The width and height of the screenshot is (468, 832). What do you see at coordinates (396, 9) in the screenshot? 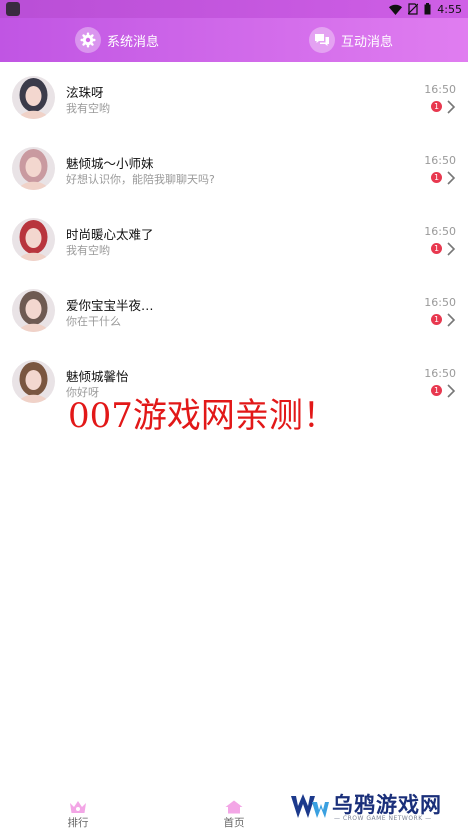
I see `wifi-icon` at bounding box center [396, 9].